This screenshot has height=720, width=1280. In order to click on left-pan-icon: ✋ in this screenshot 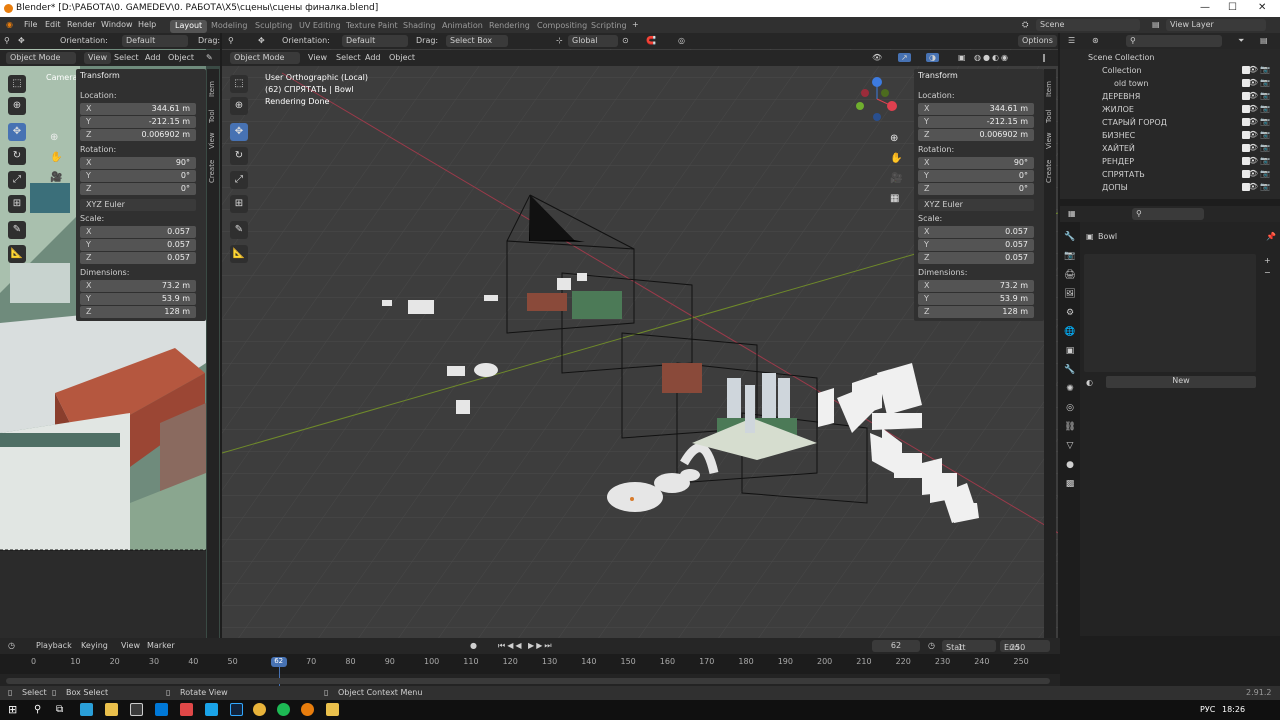, I will do `click(56, 158)`.